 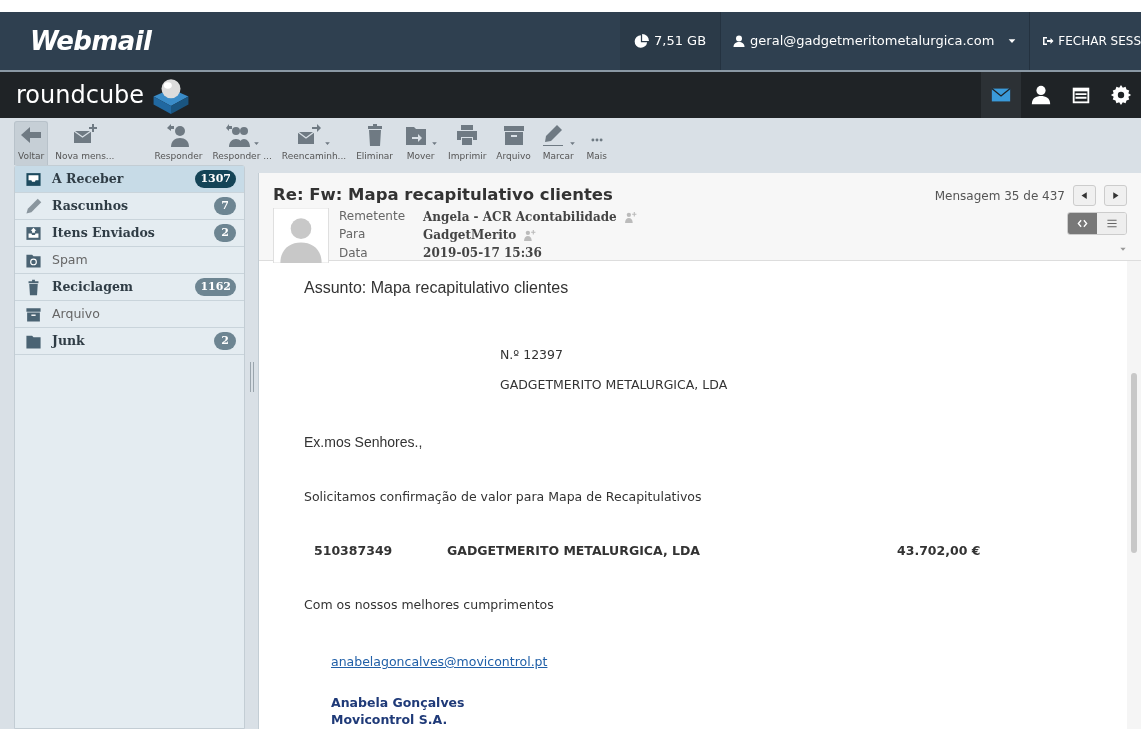 I want to click on signature-line: Movicontrol S.A., so click(x=390, y=719).